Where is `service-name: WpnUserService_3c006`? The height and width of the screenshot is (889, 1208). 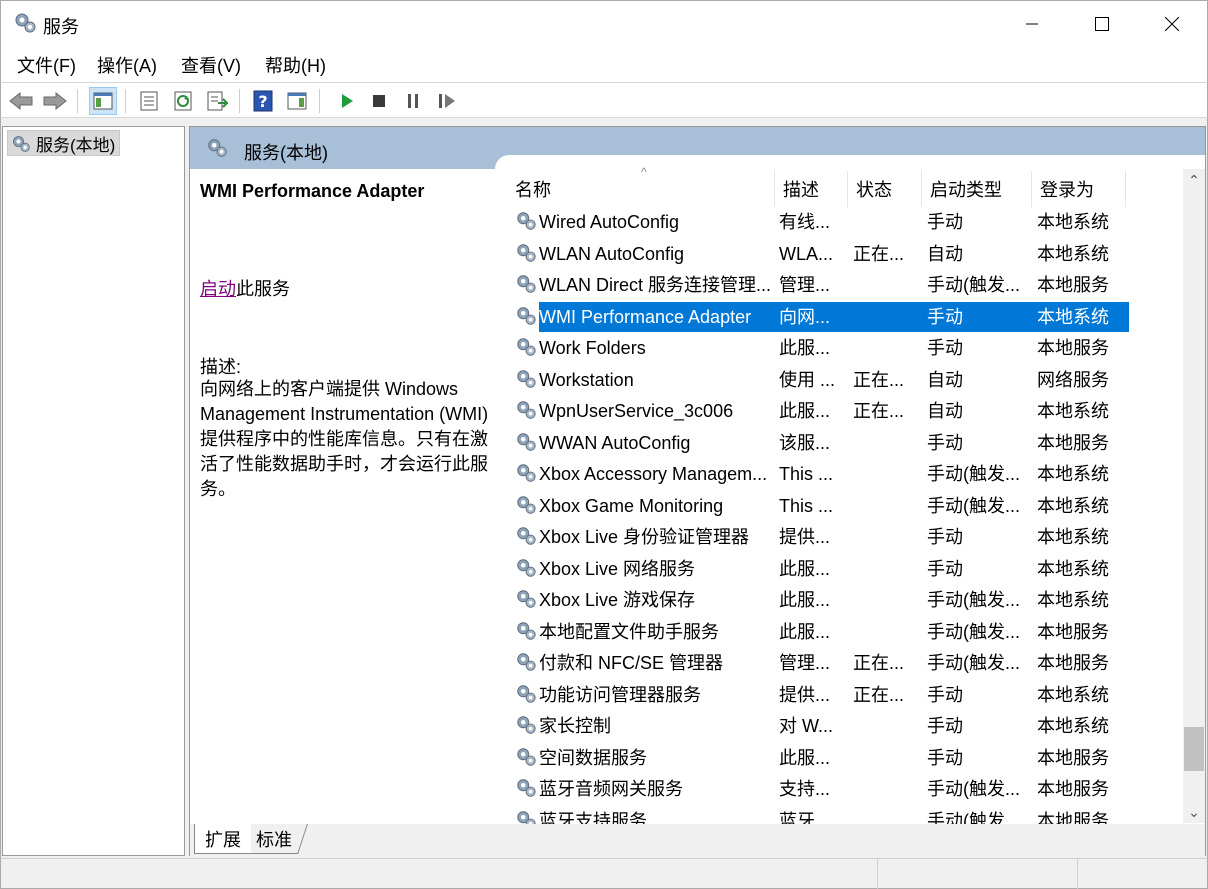 service-name: WpnUserService_3c006 is located at coordinates (636, 411).